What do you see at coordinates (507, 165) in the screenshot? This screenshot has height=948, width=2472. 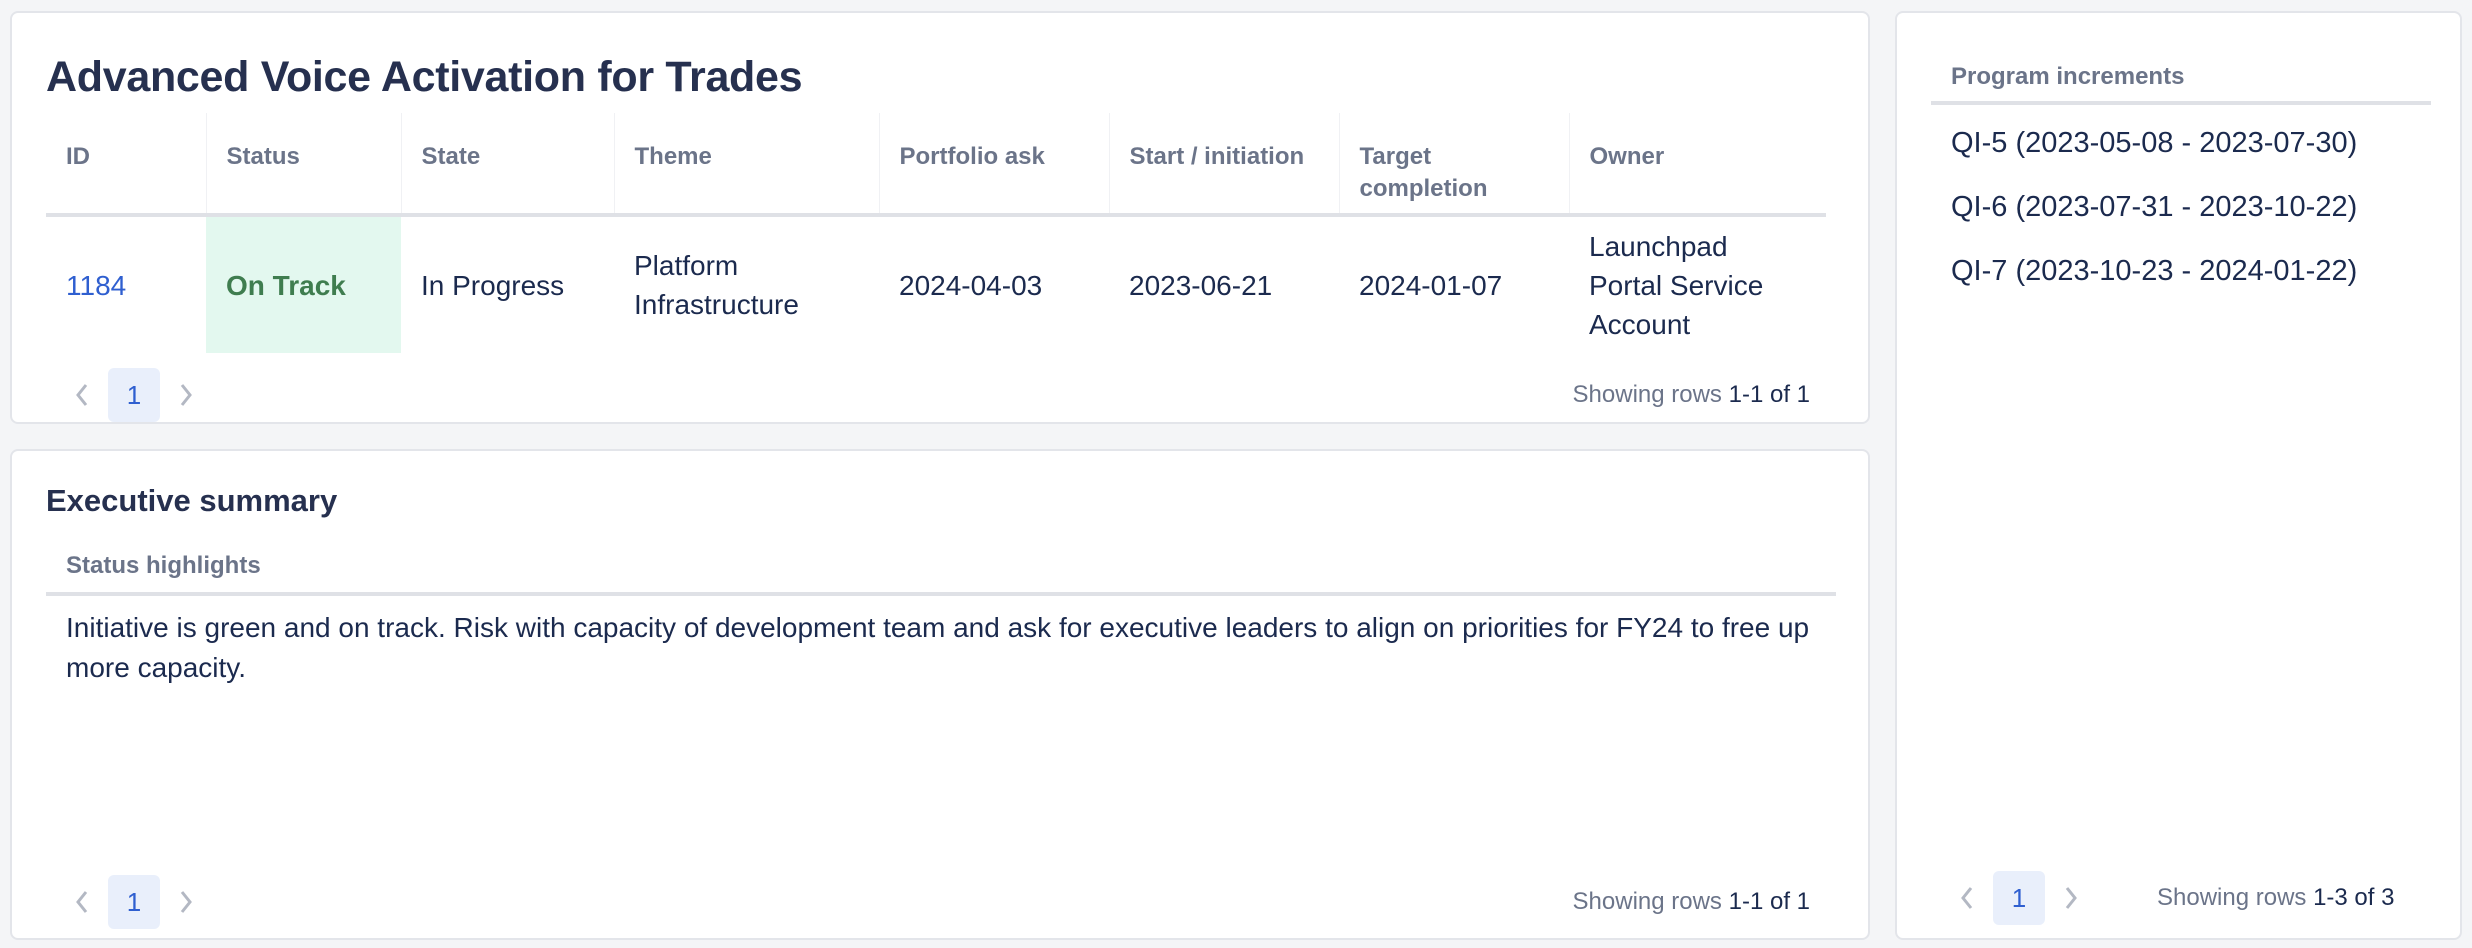 I see `column-header-state: State` at bounding box center [507, 165].